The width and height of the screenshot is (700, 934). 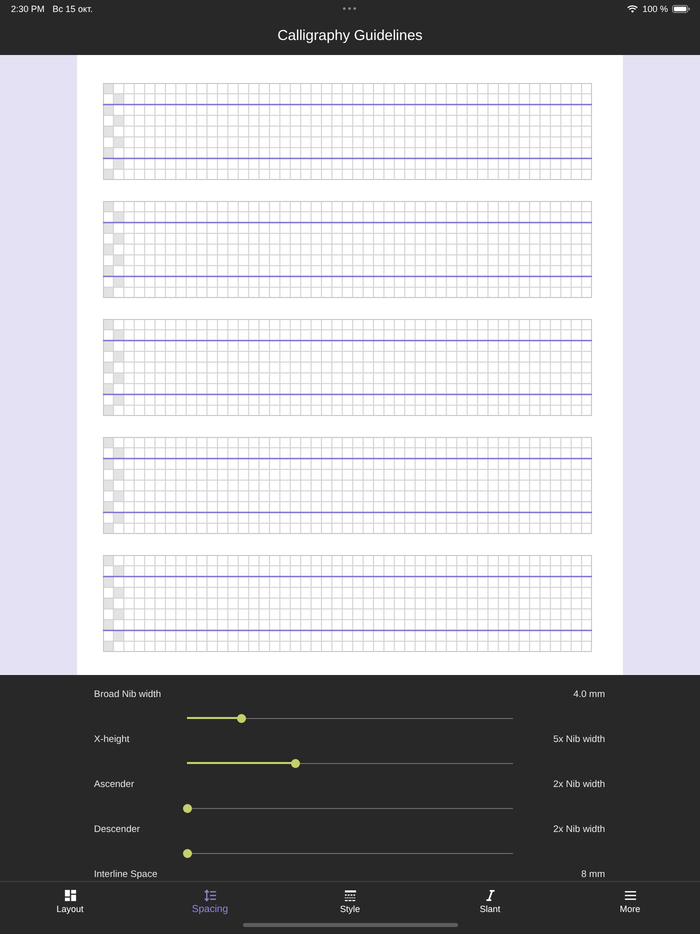 I want to click on status-date: Вс 15 окт., so click(x=72, y=9).